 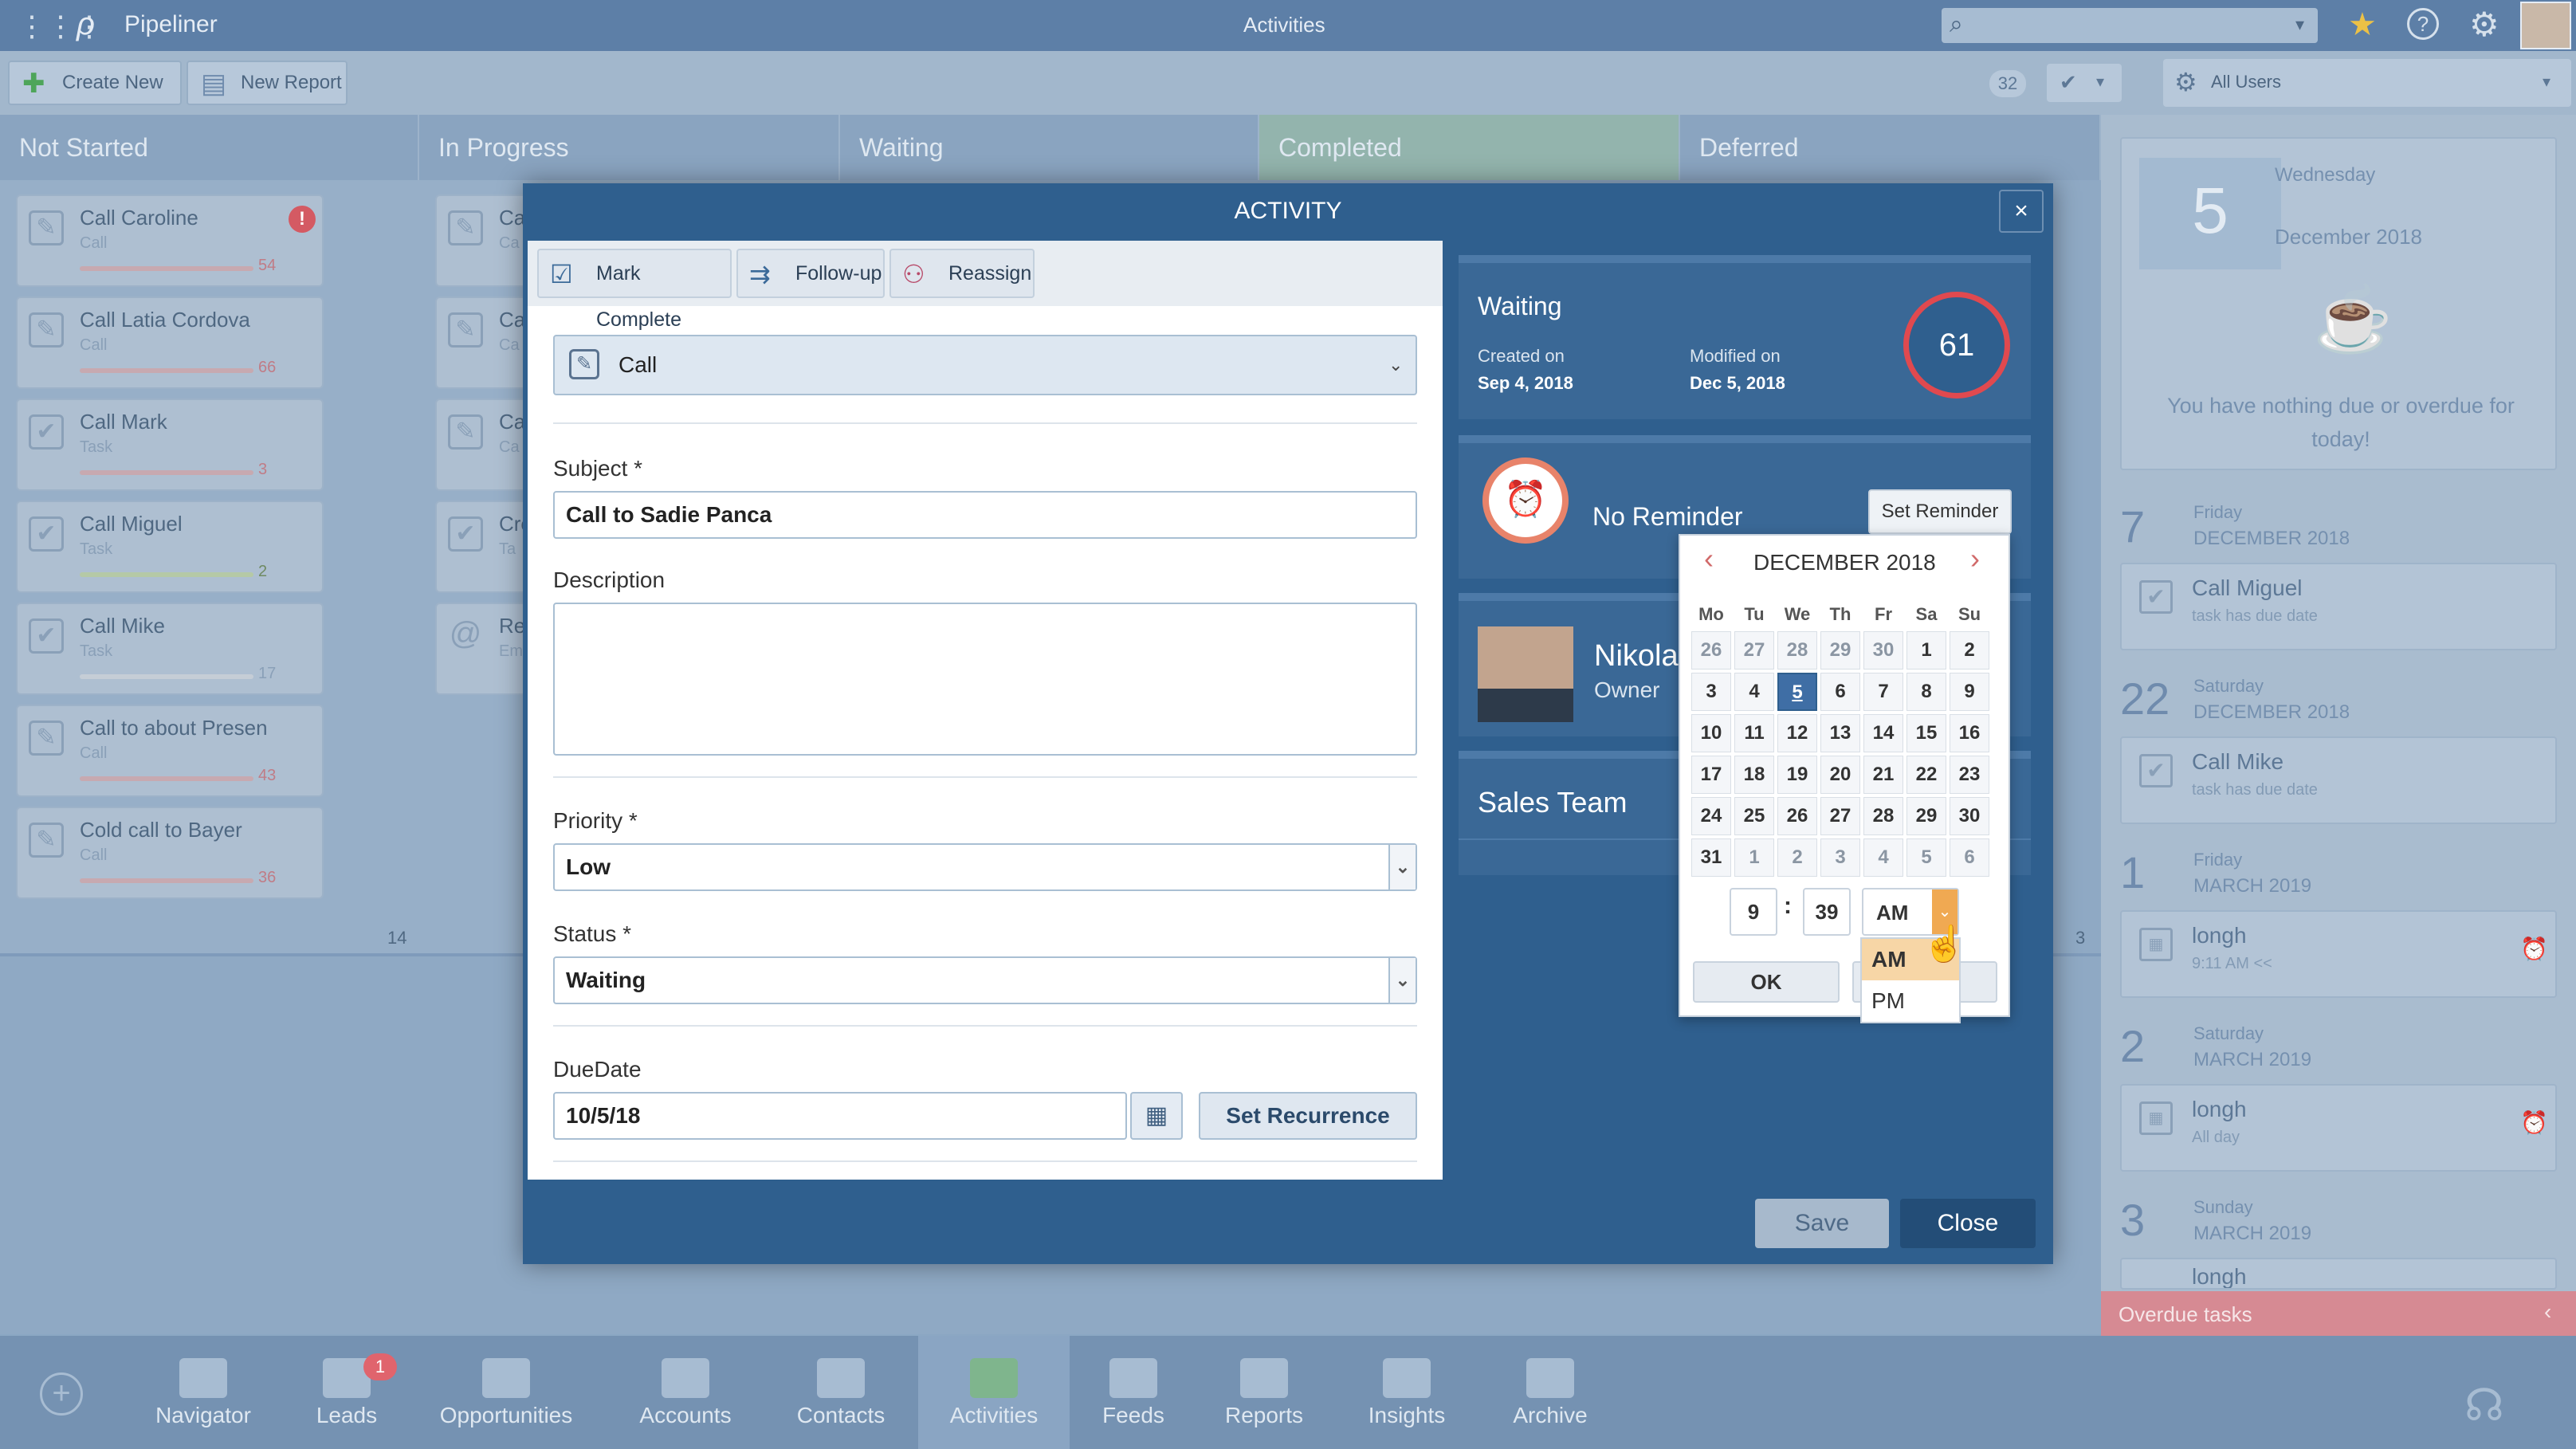 What do you see at coordinates (1890, 147) in the screenshot?
I see `column-header-deferred: Deferred` at bounding box center [1890, 147].